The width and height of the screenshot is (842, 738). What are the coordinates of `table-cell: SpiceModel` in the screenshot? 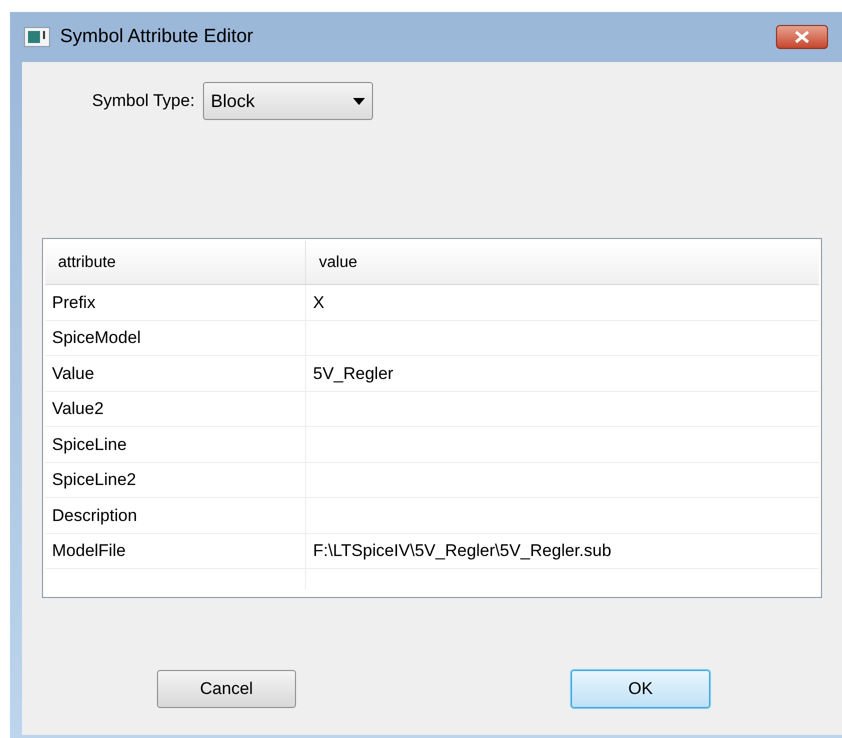 It's located at (175, 337).